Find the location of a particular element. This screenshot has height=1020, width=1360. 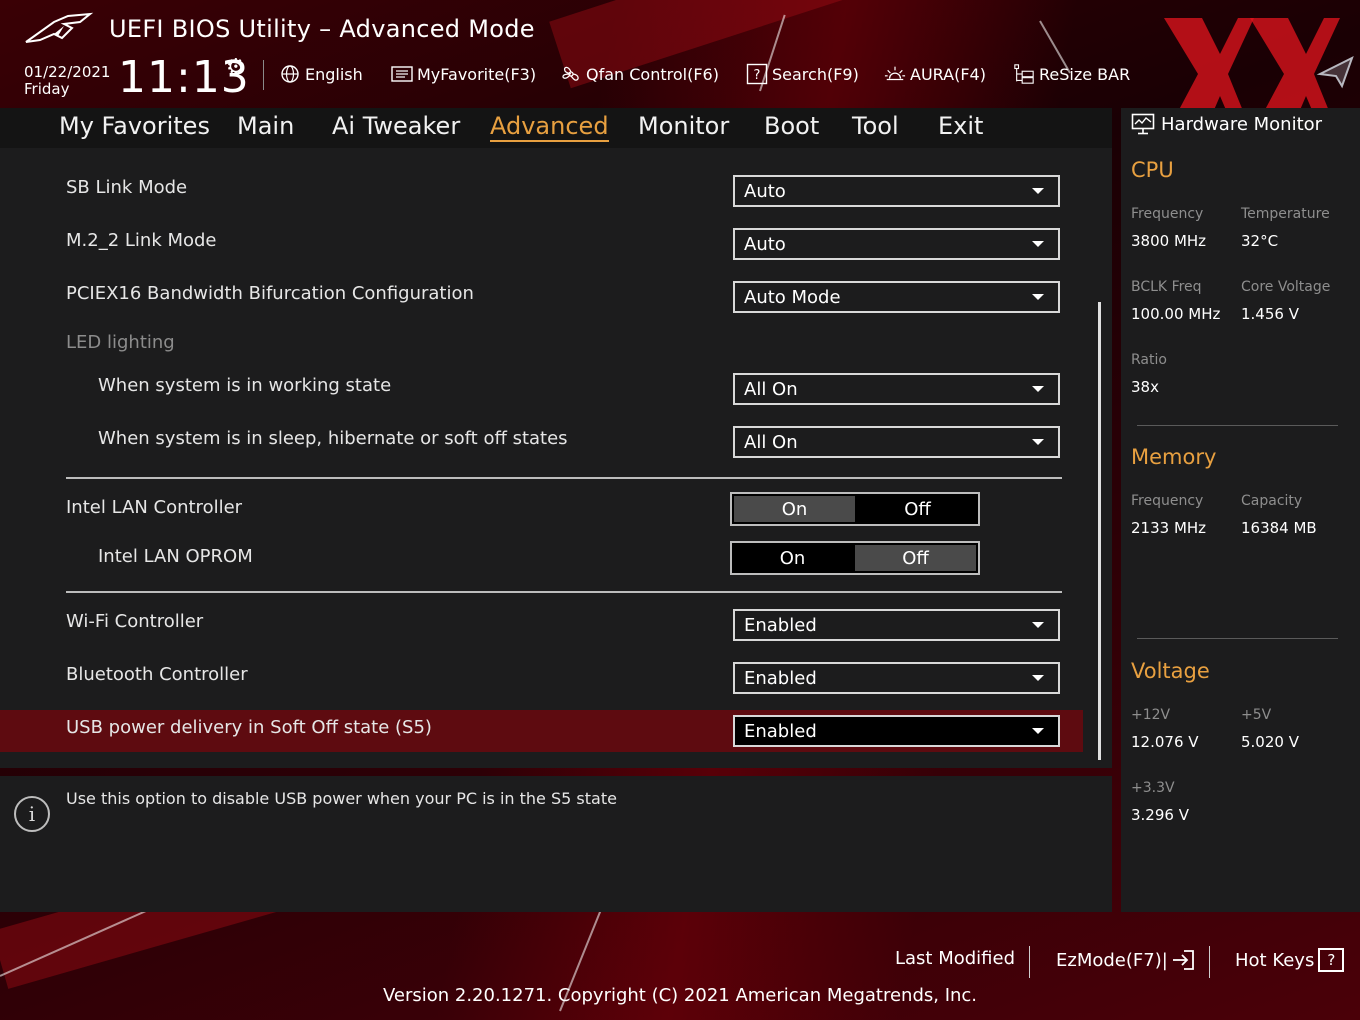

tab-ai-tweaker: Ai Tweaker is located at coordinates (396, 126).